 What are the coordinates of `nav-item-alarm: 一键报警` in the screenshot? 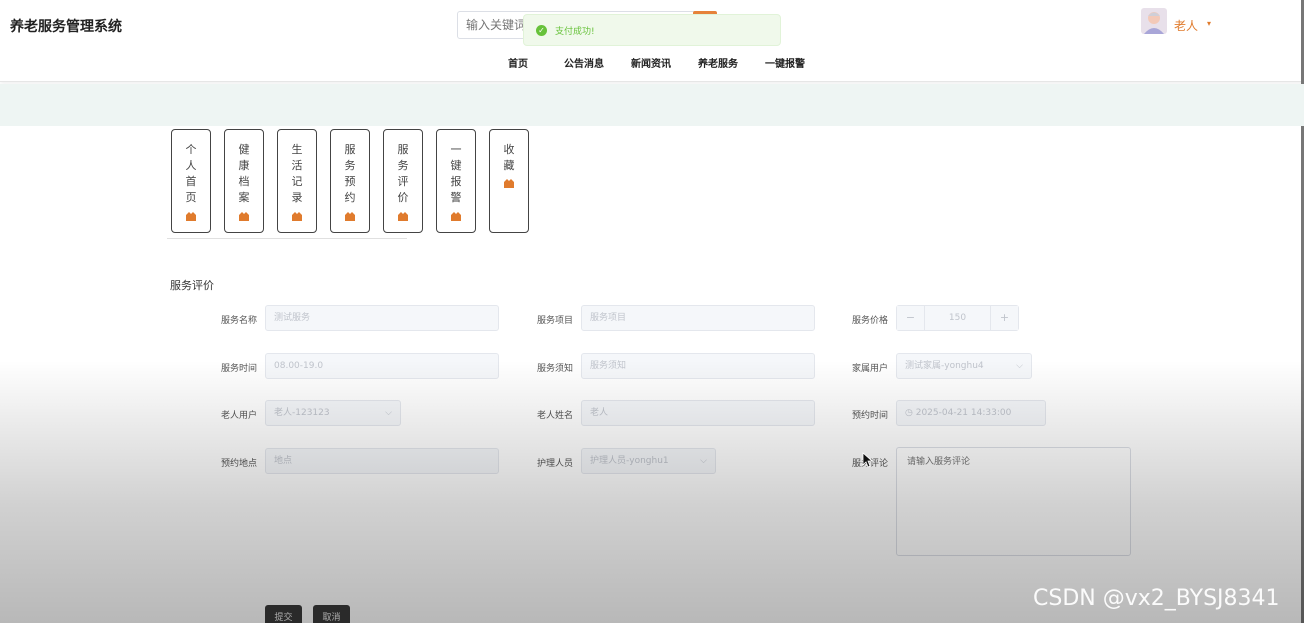 It's located at (785, 62).